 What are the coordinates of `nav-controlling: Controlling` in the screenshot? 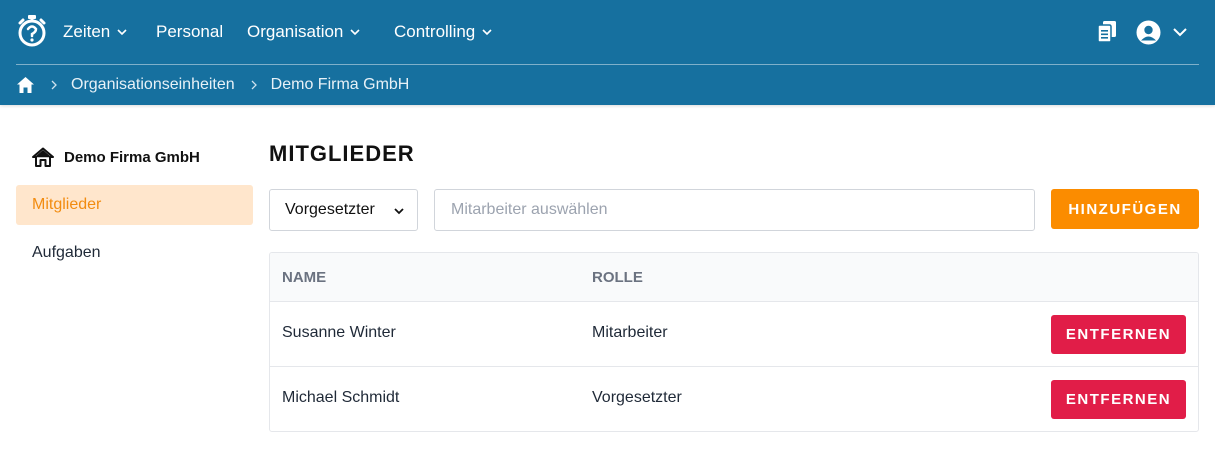 It's located at (443, 32).